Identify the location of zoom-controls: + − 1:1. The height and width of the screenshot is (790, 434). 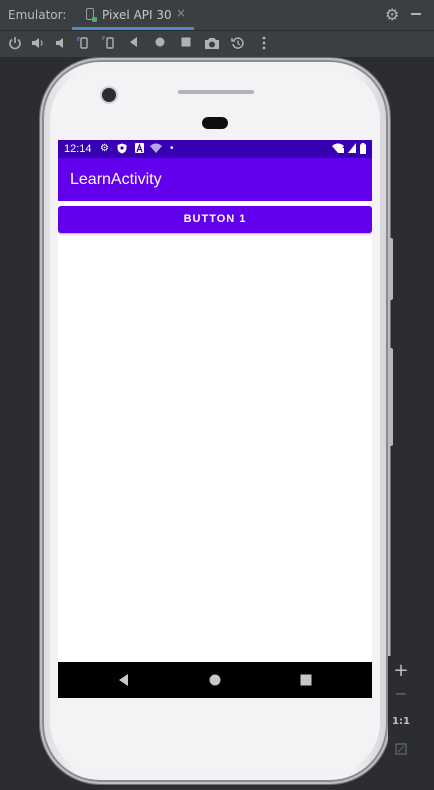
(401, 711).